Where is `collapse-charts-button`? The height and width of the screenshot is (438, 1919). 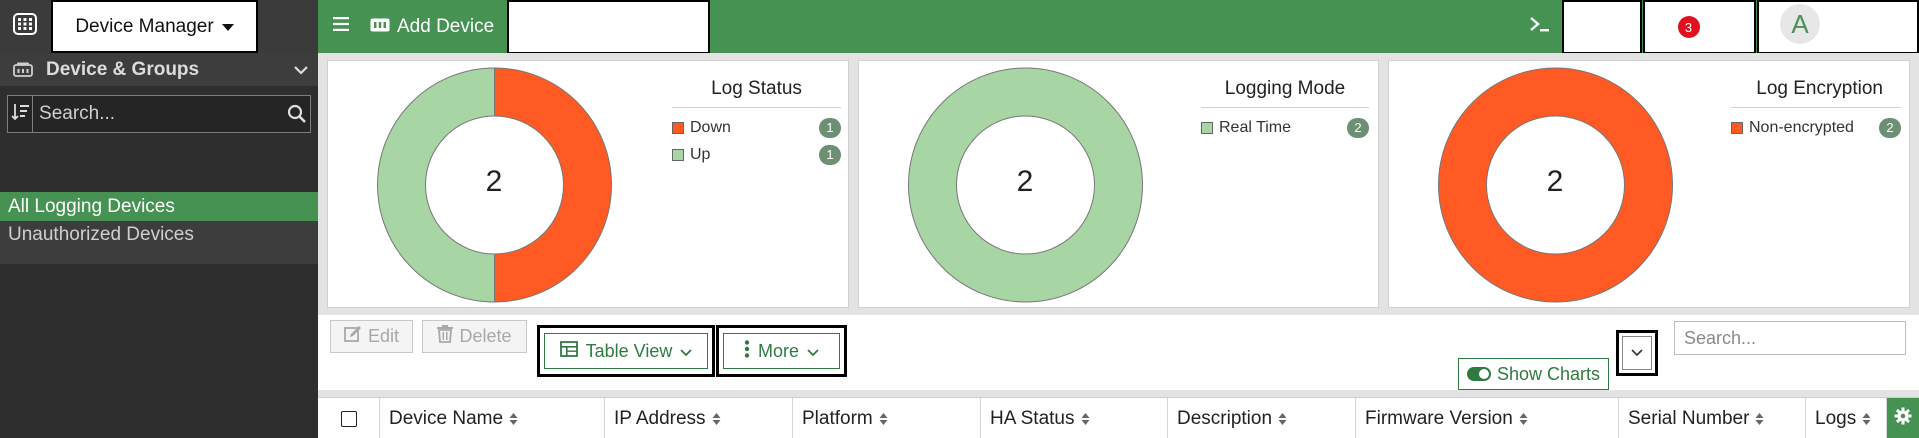 collapse-charts-button is located at coordinates (1637, 353).